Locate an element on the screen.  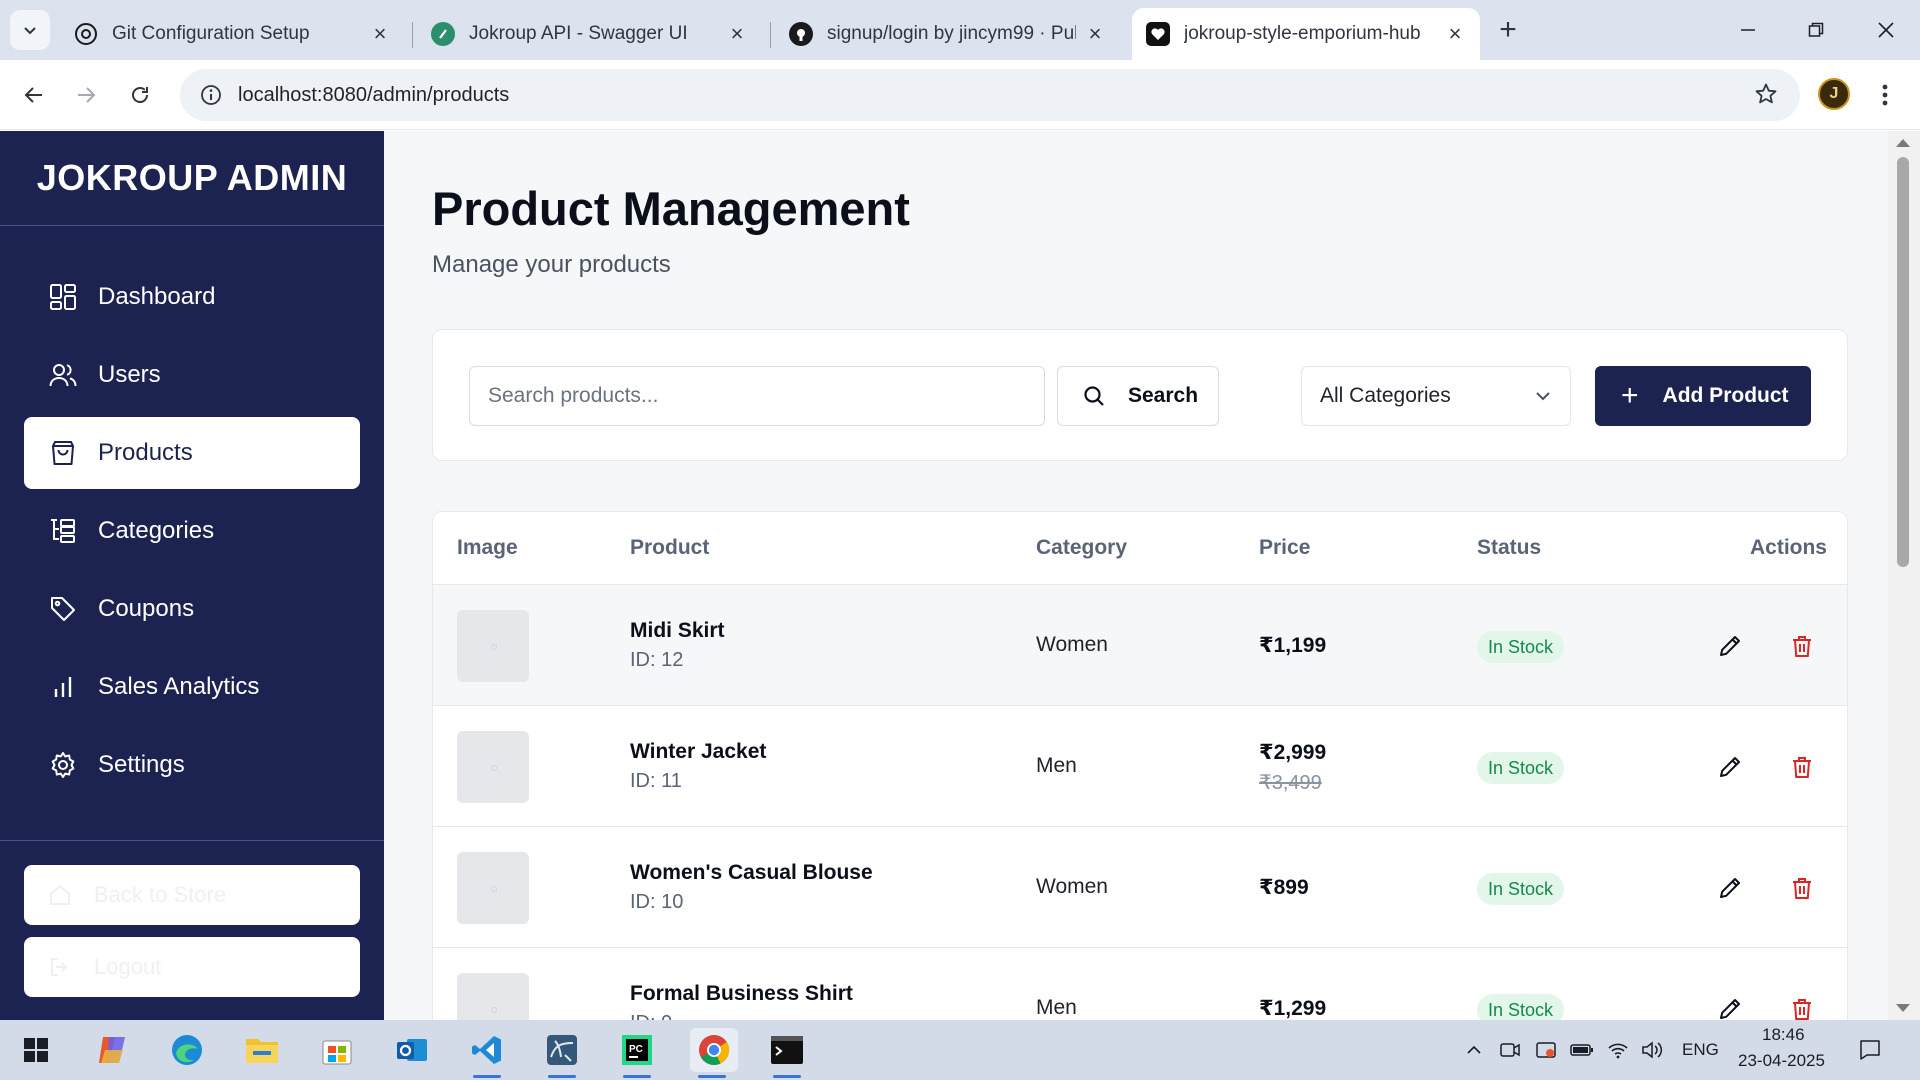
restore-icon is located at coordinates (1816, 29).